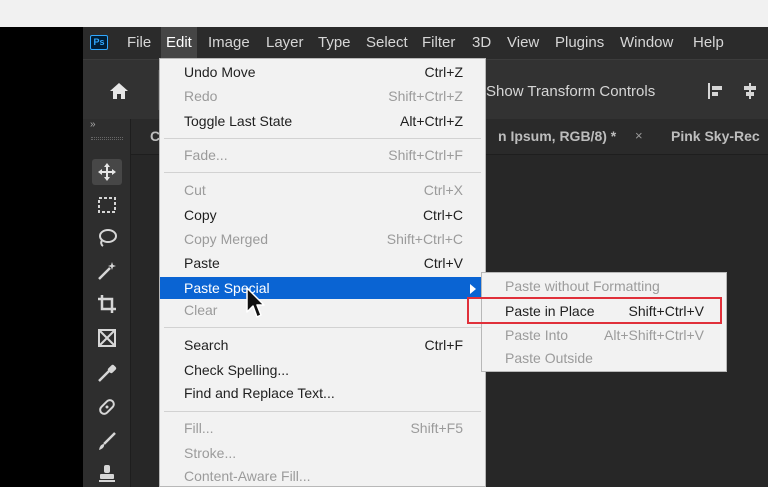 The image size is (768, 487). Describe the element at coordinates (549, 358) in the screenshot. I see `submenu-item-label: Paste Outside` at that location.